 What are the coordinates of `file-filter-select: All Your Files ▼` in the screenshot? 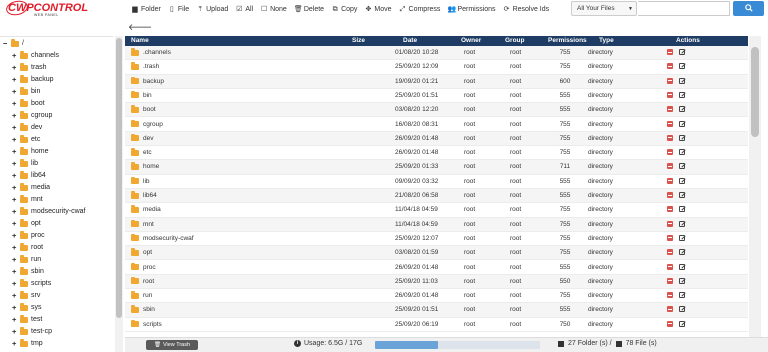 It's located at (604, 8).